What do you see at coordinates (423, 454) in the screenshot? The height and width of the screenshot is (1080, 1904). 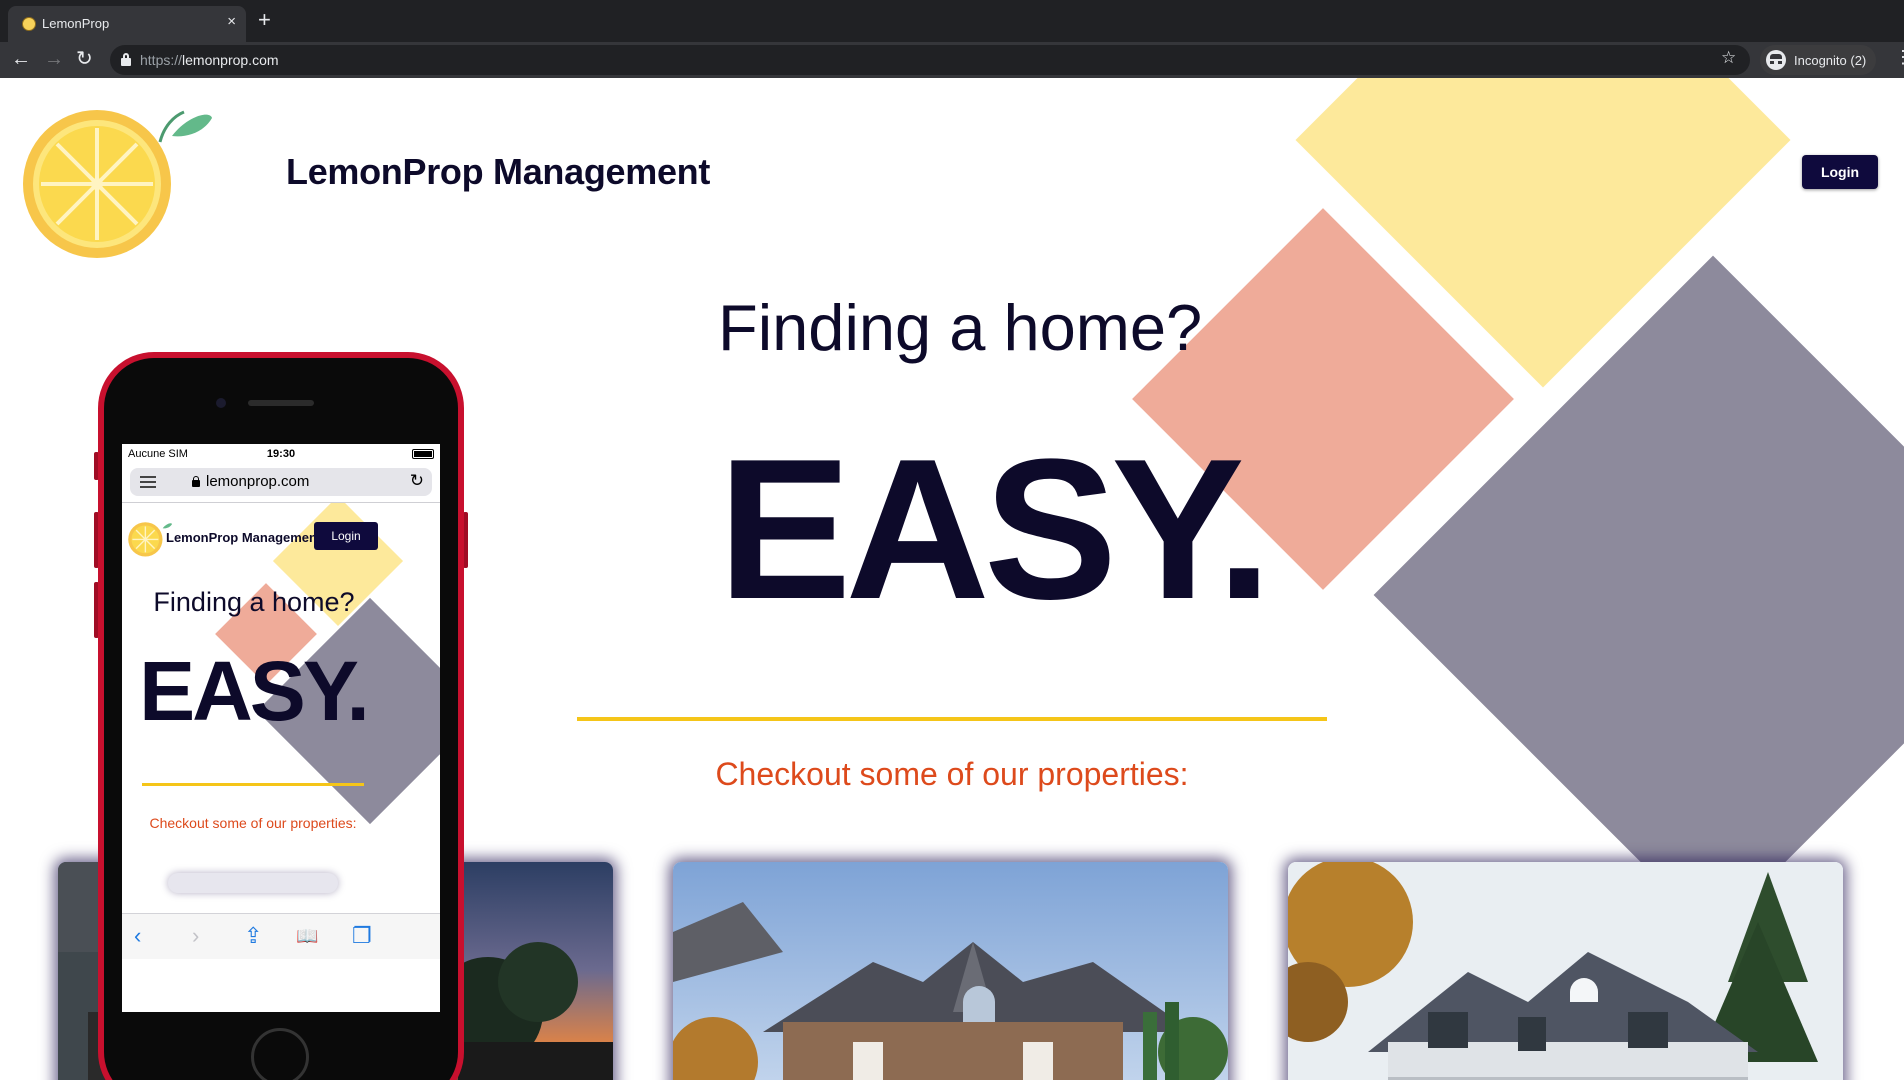 I see `battery-icon` at bounding box center [423, 454].